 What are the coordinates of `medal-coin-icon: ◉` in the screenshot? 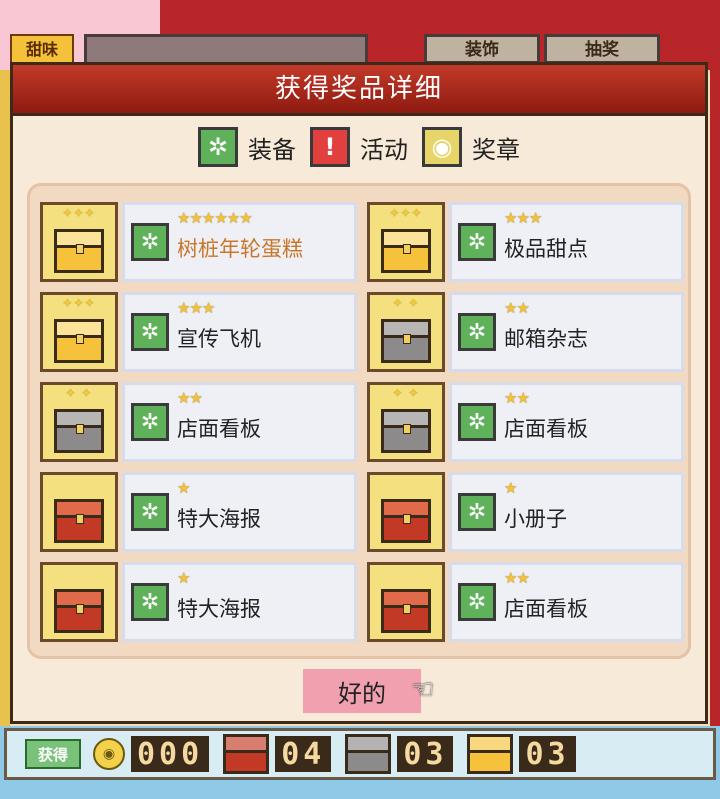 It's located at (109, 754).